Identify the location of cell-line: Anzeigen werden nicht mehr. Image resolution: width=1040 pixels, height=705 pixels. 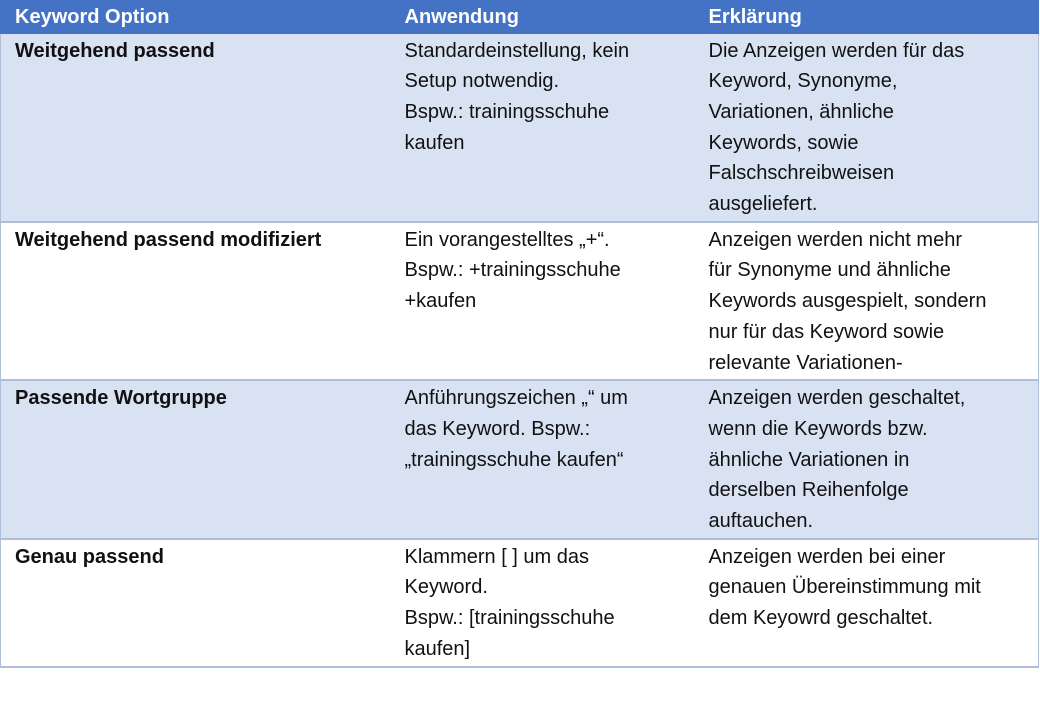
(835, 239).